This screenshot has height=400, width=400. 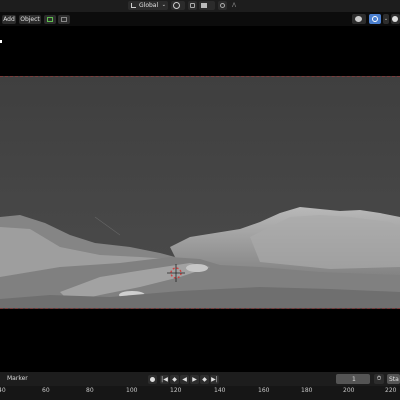 I want to click on prev-keyframe-button: ◆, so click(x=174, y=379).